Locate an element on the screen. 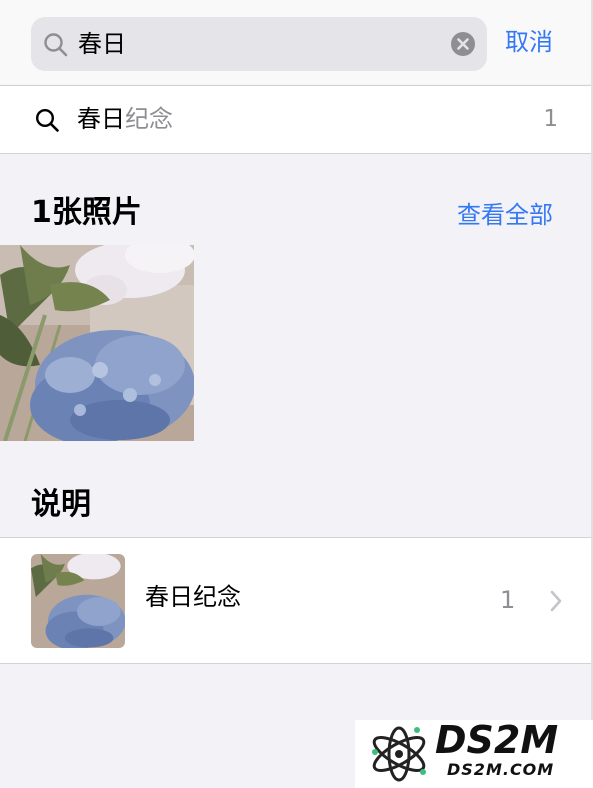 This screenshot has width=593, height=788. clear-icon is located at coordinates (463, 46).